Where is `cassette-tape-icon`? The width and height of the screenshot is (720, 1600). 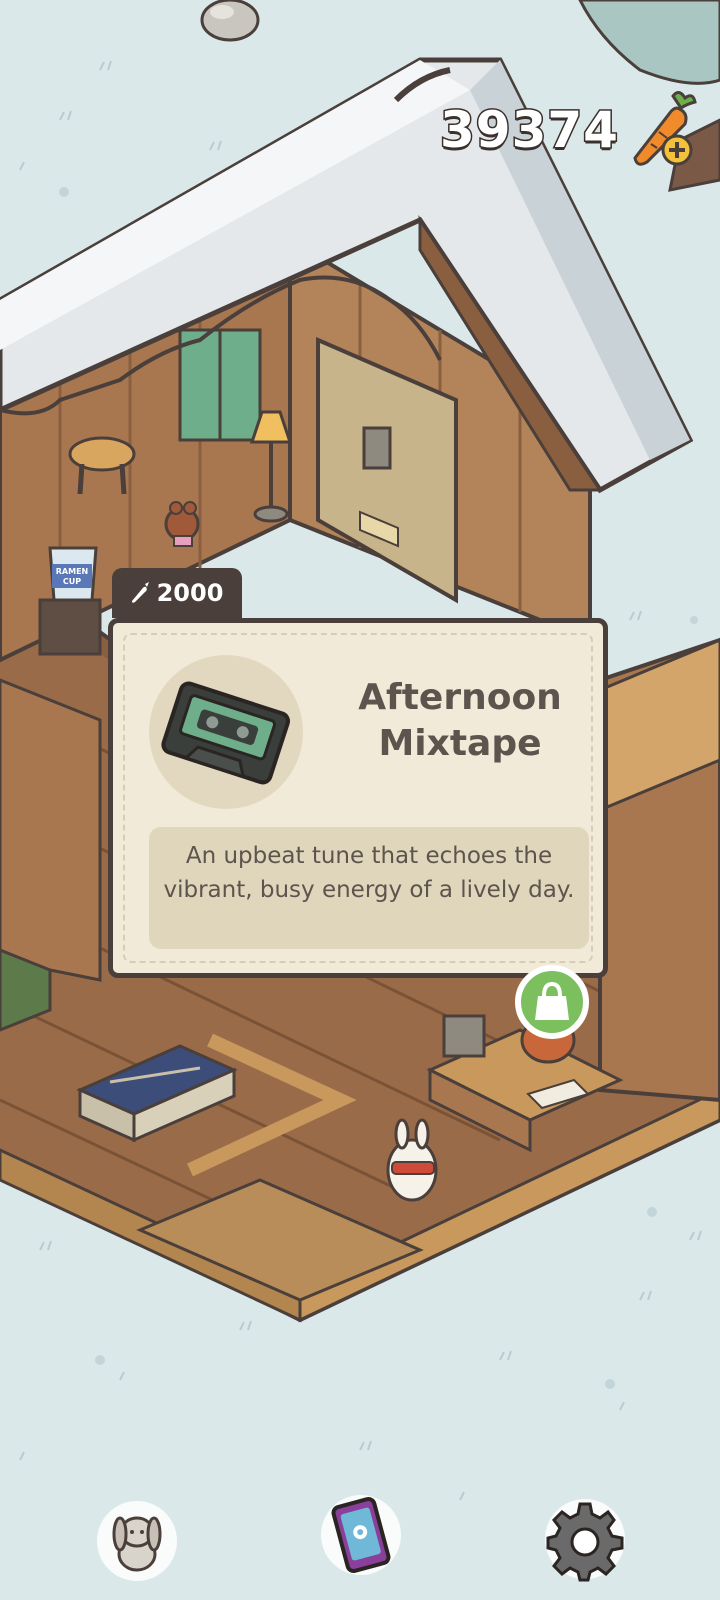
cassette-tape-icon is located at coordinates (225, 733).